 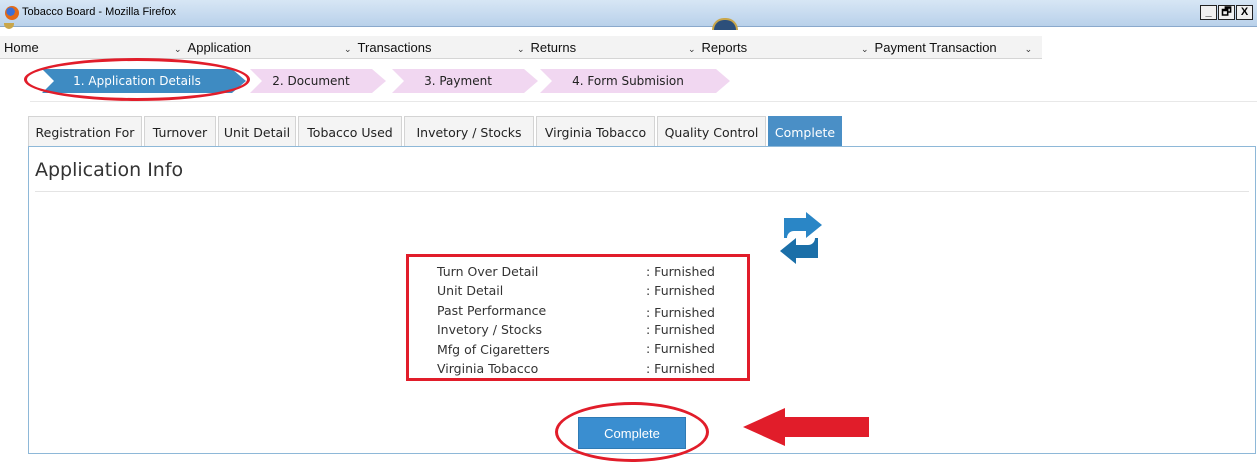 I want to click on tab-label: Turnover, so click(x=180, y=132).